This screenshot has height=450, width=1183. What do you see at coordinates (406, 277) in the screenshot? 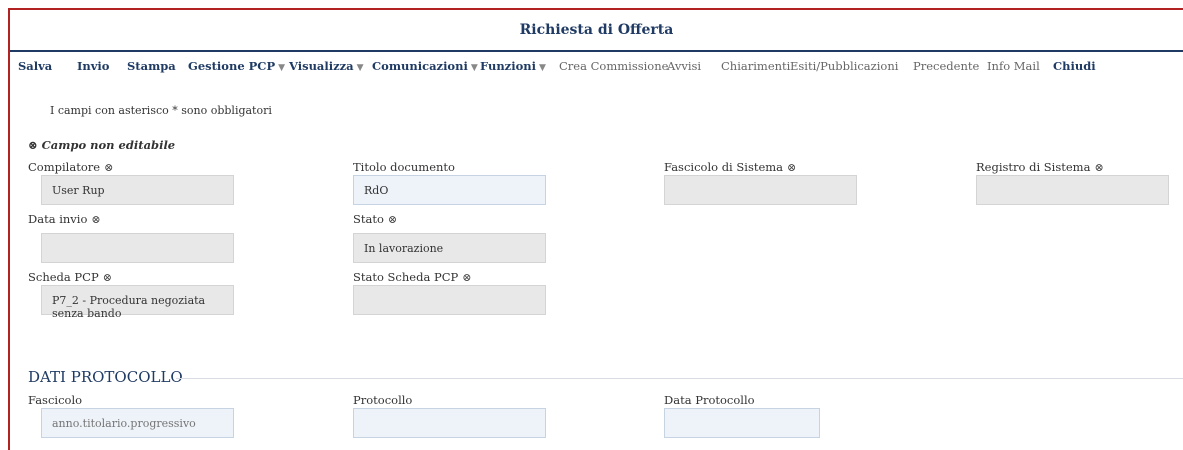
I see `stato-scheda-pcp-label-text: Stato Scheda PCP` at bounding box center [406, 277].